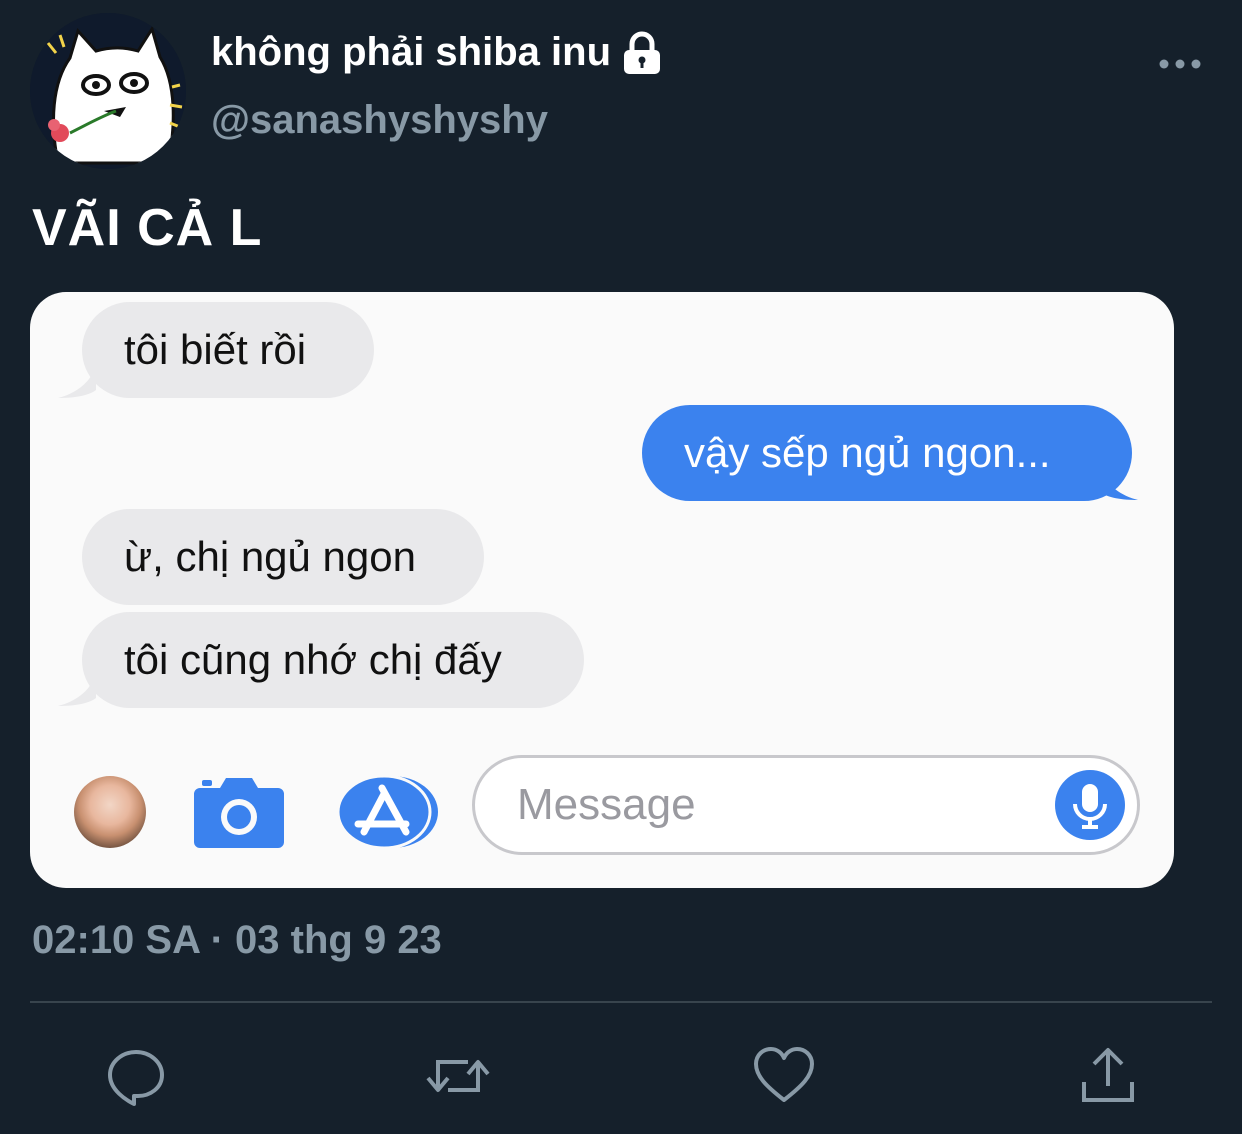 The image size is (1242, 1134). What do you see at coordinates (621, 1002) in the screenshot?
I see `divider` at bounding box center [621, 1002].